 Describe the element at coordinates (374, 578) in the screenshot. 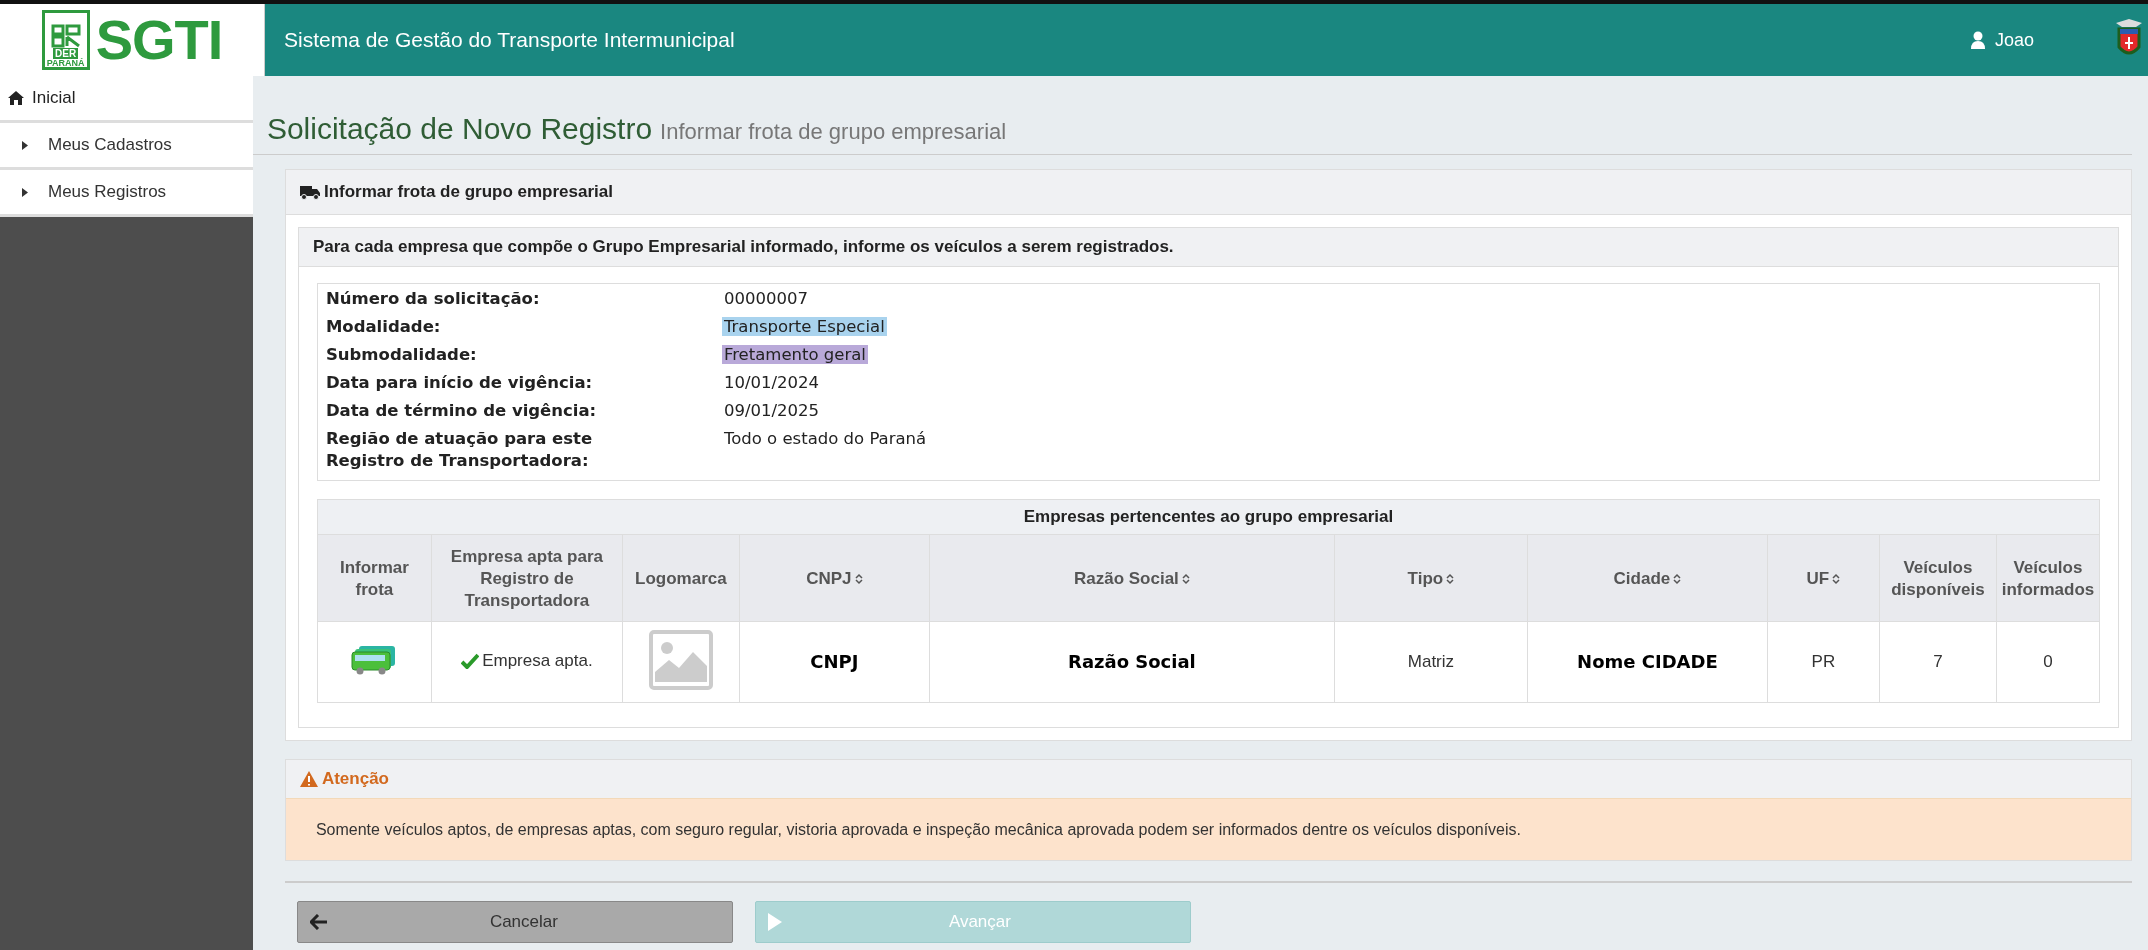

I see `column-header: Informar frota` at that location.